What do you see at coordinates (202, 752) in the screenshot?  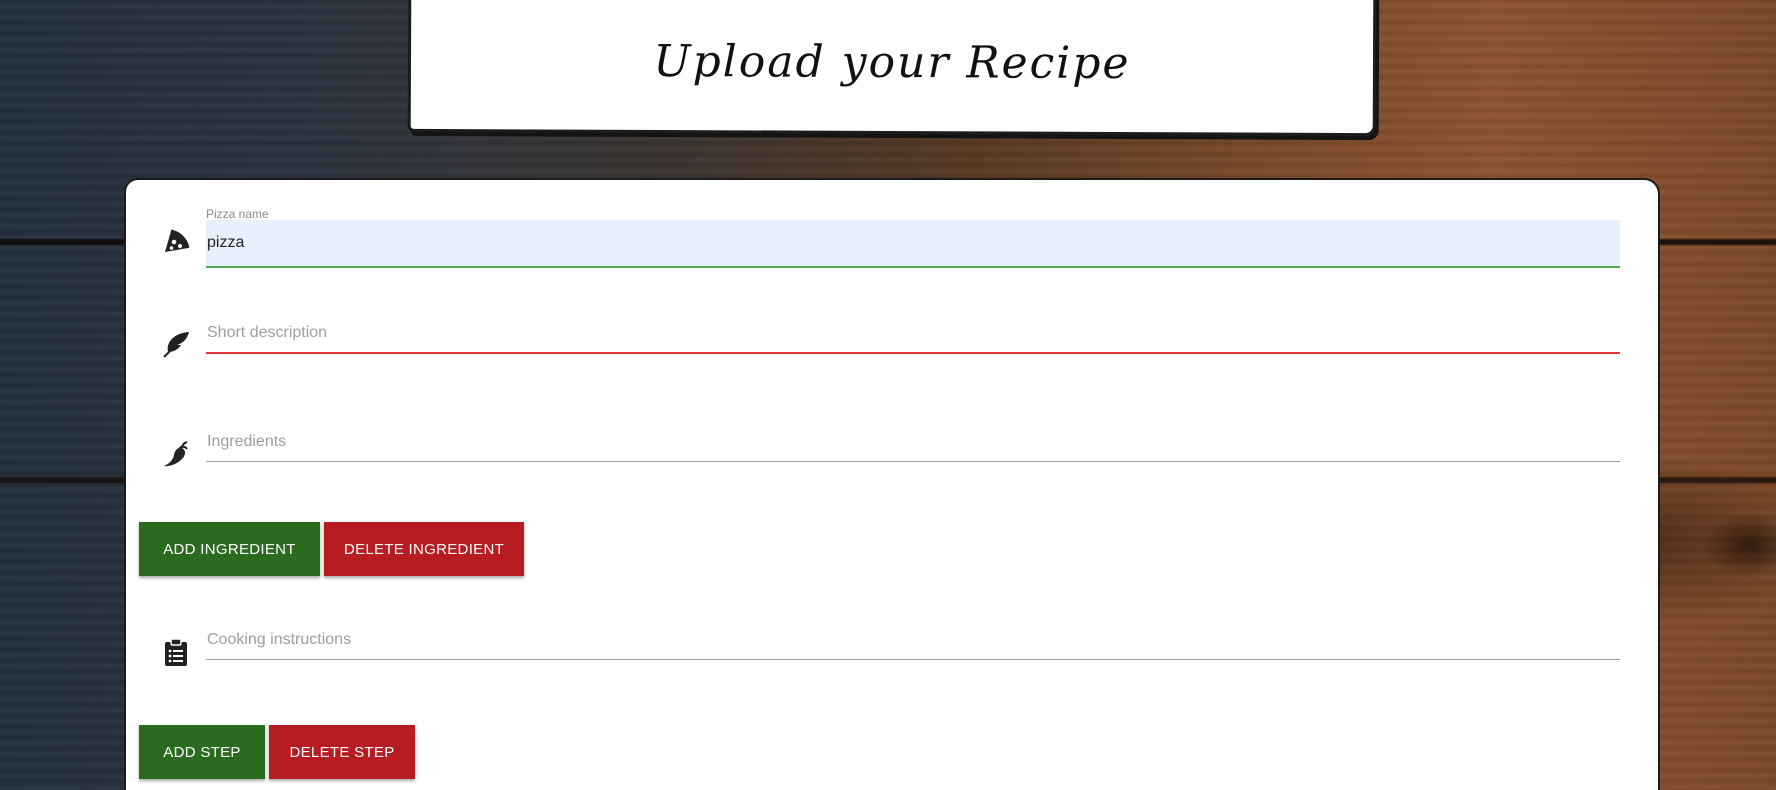 I see `add-step-button: ADD STEP` at bounding box center [202, 752].